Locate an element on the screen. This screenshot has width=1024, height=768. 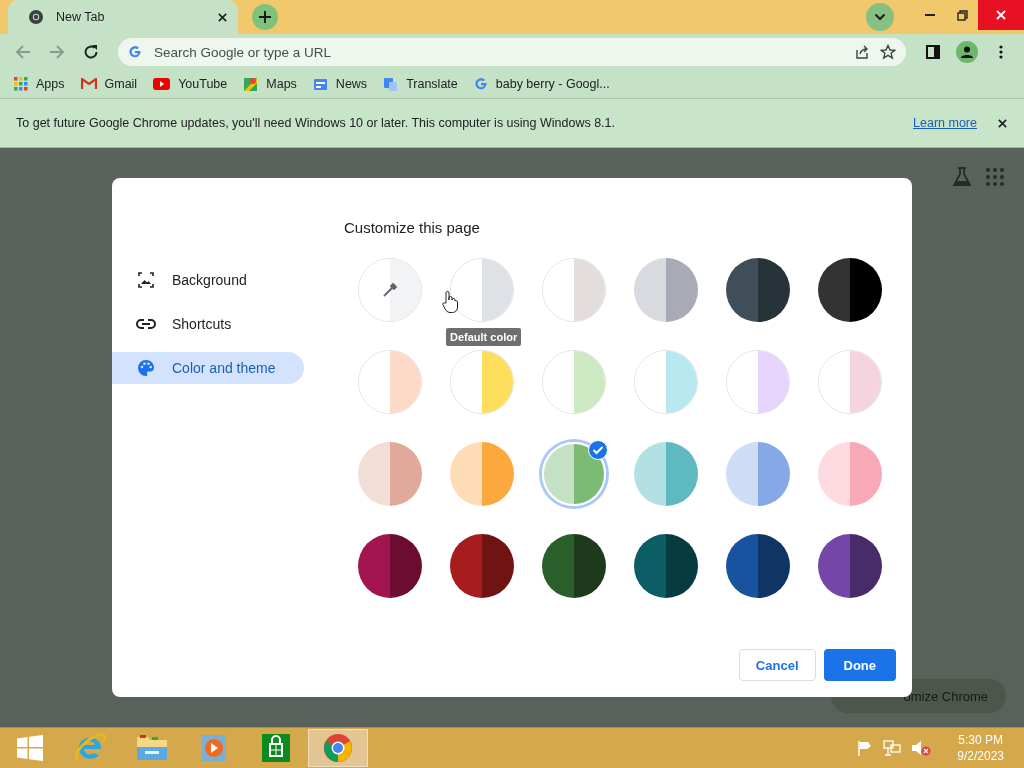
nav-item: Shortcuts is located at coordinates (208, 324).